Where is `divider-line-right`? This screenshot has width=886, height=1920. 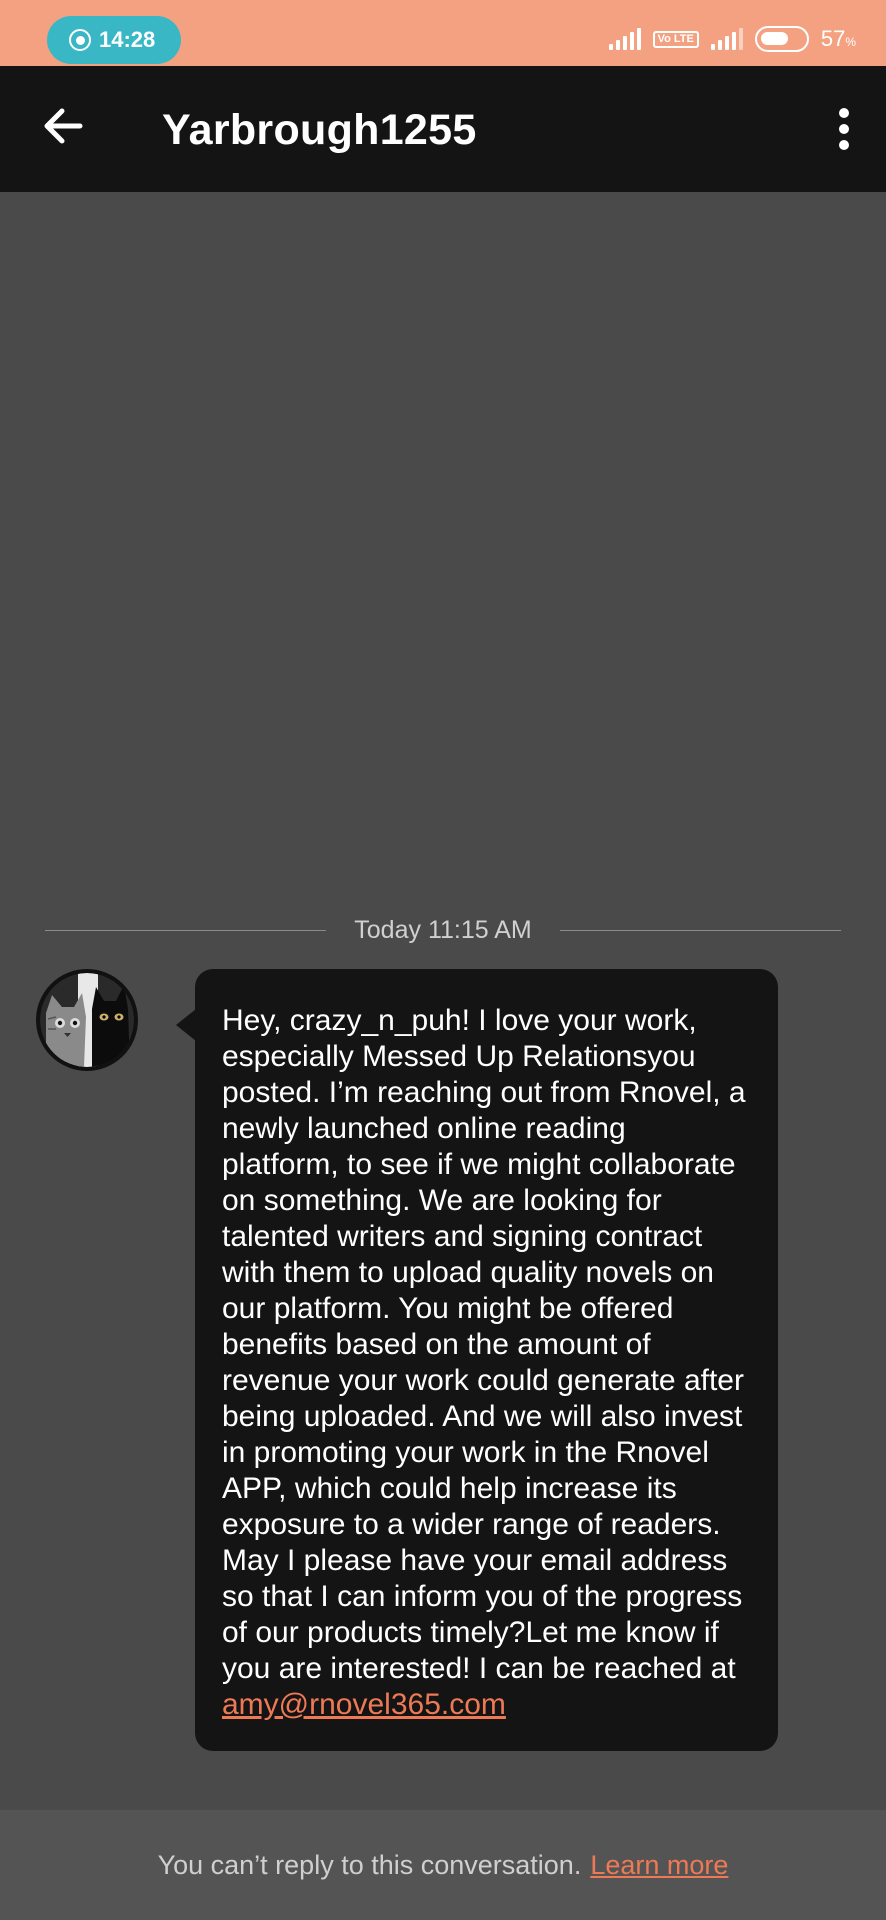
divider-line-right is located at coordinates (700, 930).